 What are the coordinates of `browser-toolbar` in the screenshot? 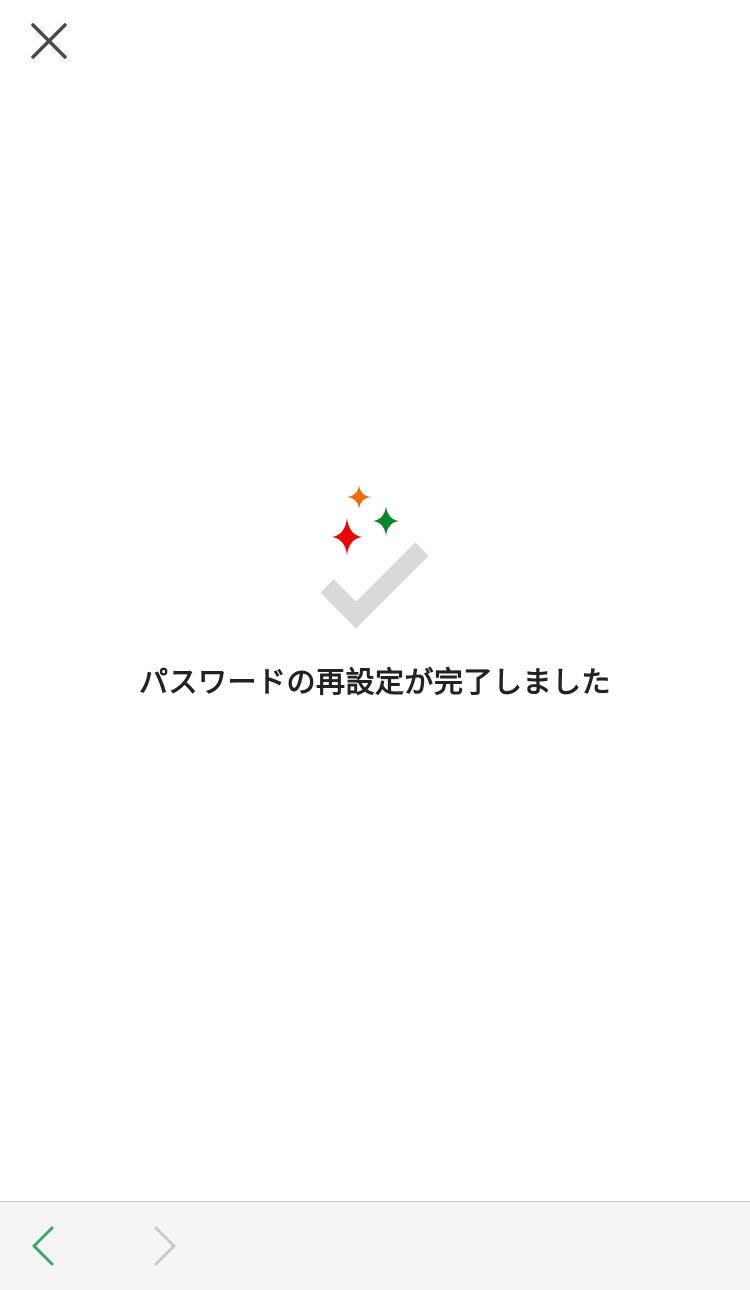 It's located at (375, 1245).